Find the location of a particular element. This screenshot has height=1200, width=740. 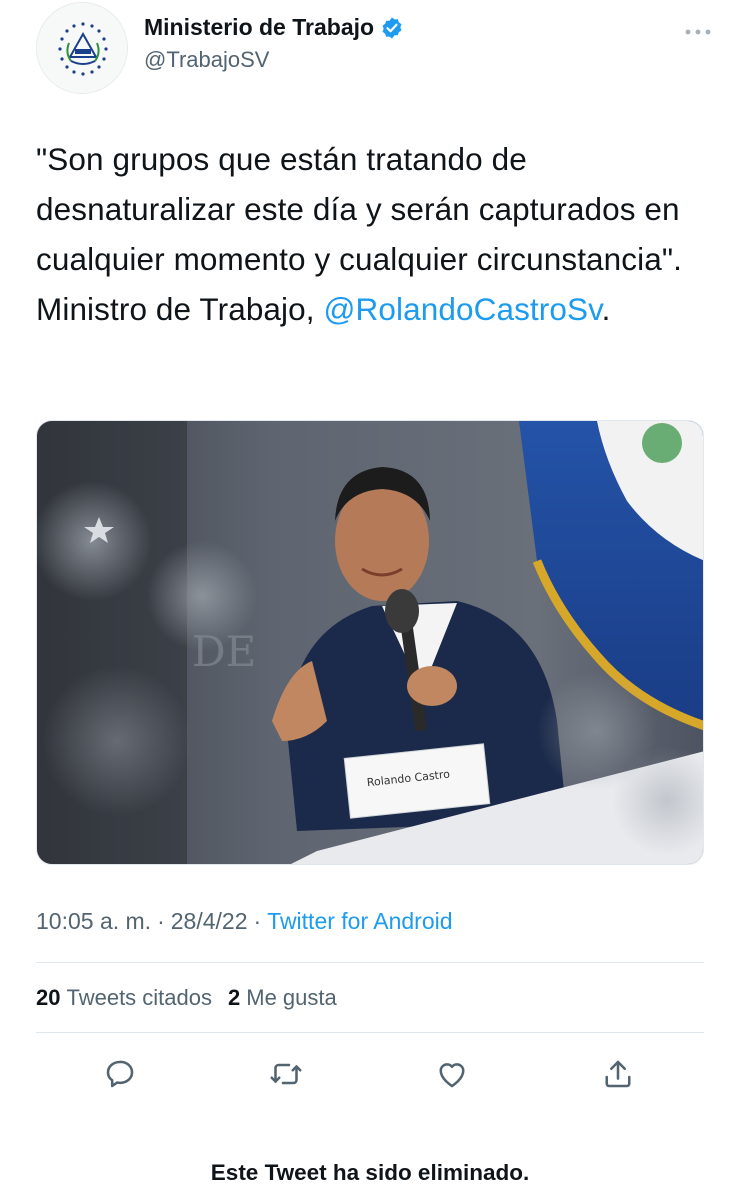

reply-button is located at coordinates (120, 1074).